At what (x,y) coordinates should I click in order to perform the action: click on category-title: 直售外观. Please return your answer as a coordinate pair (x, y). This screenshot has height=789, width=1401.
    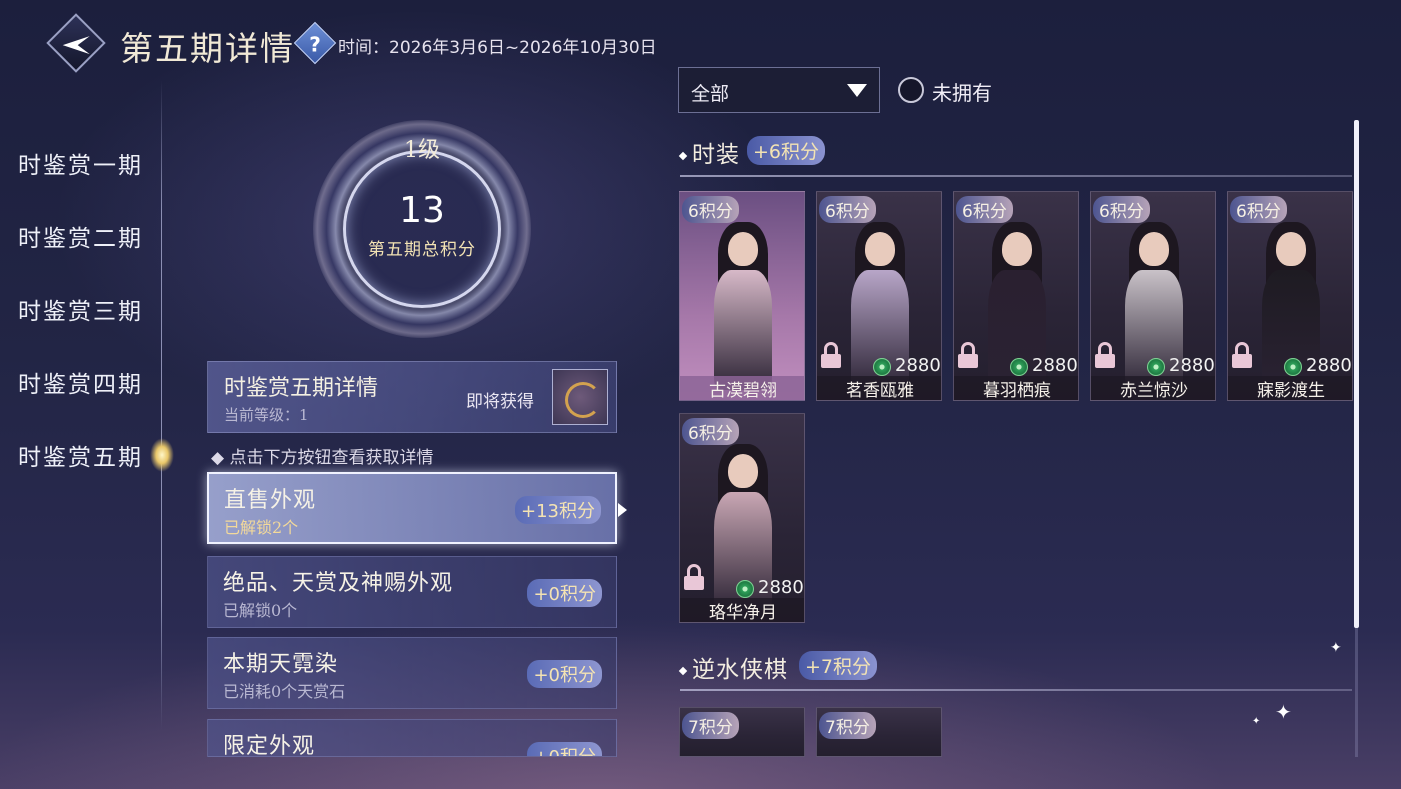
    Looking at the image, I should click on (270, 500).